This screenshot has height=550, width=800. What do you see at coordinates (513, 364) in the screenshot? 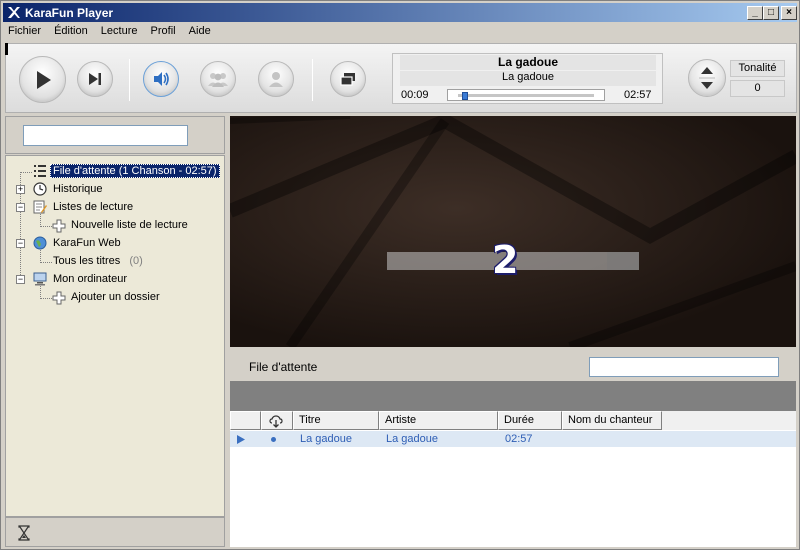
I see `queue-header: File d'attente` at bounding box center [513, 364].